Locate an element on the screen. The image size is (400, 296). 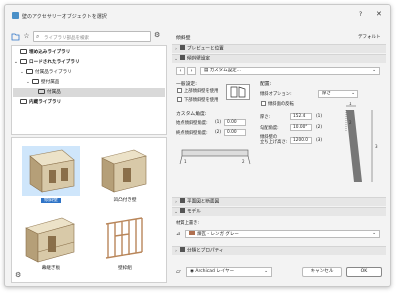
model-panel: 材質上書き: ⊿ 煉瓦 - レンガ グレー ⌄ is located at coordinates (279, 231).